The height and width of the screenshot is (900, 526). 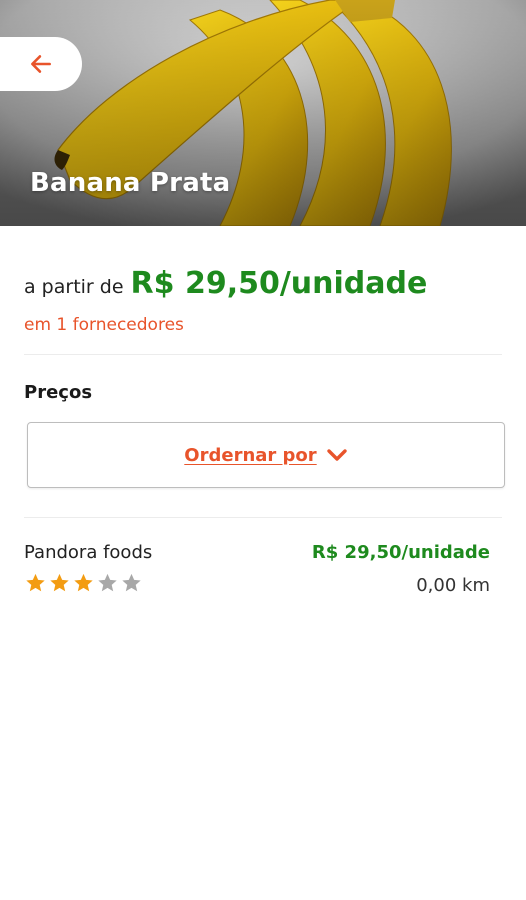 What do you see at coordinates (58, 392) in the screenshot?
I see `prices-section-title: Preços` at bounding box center [58, 392].